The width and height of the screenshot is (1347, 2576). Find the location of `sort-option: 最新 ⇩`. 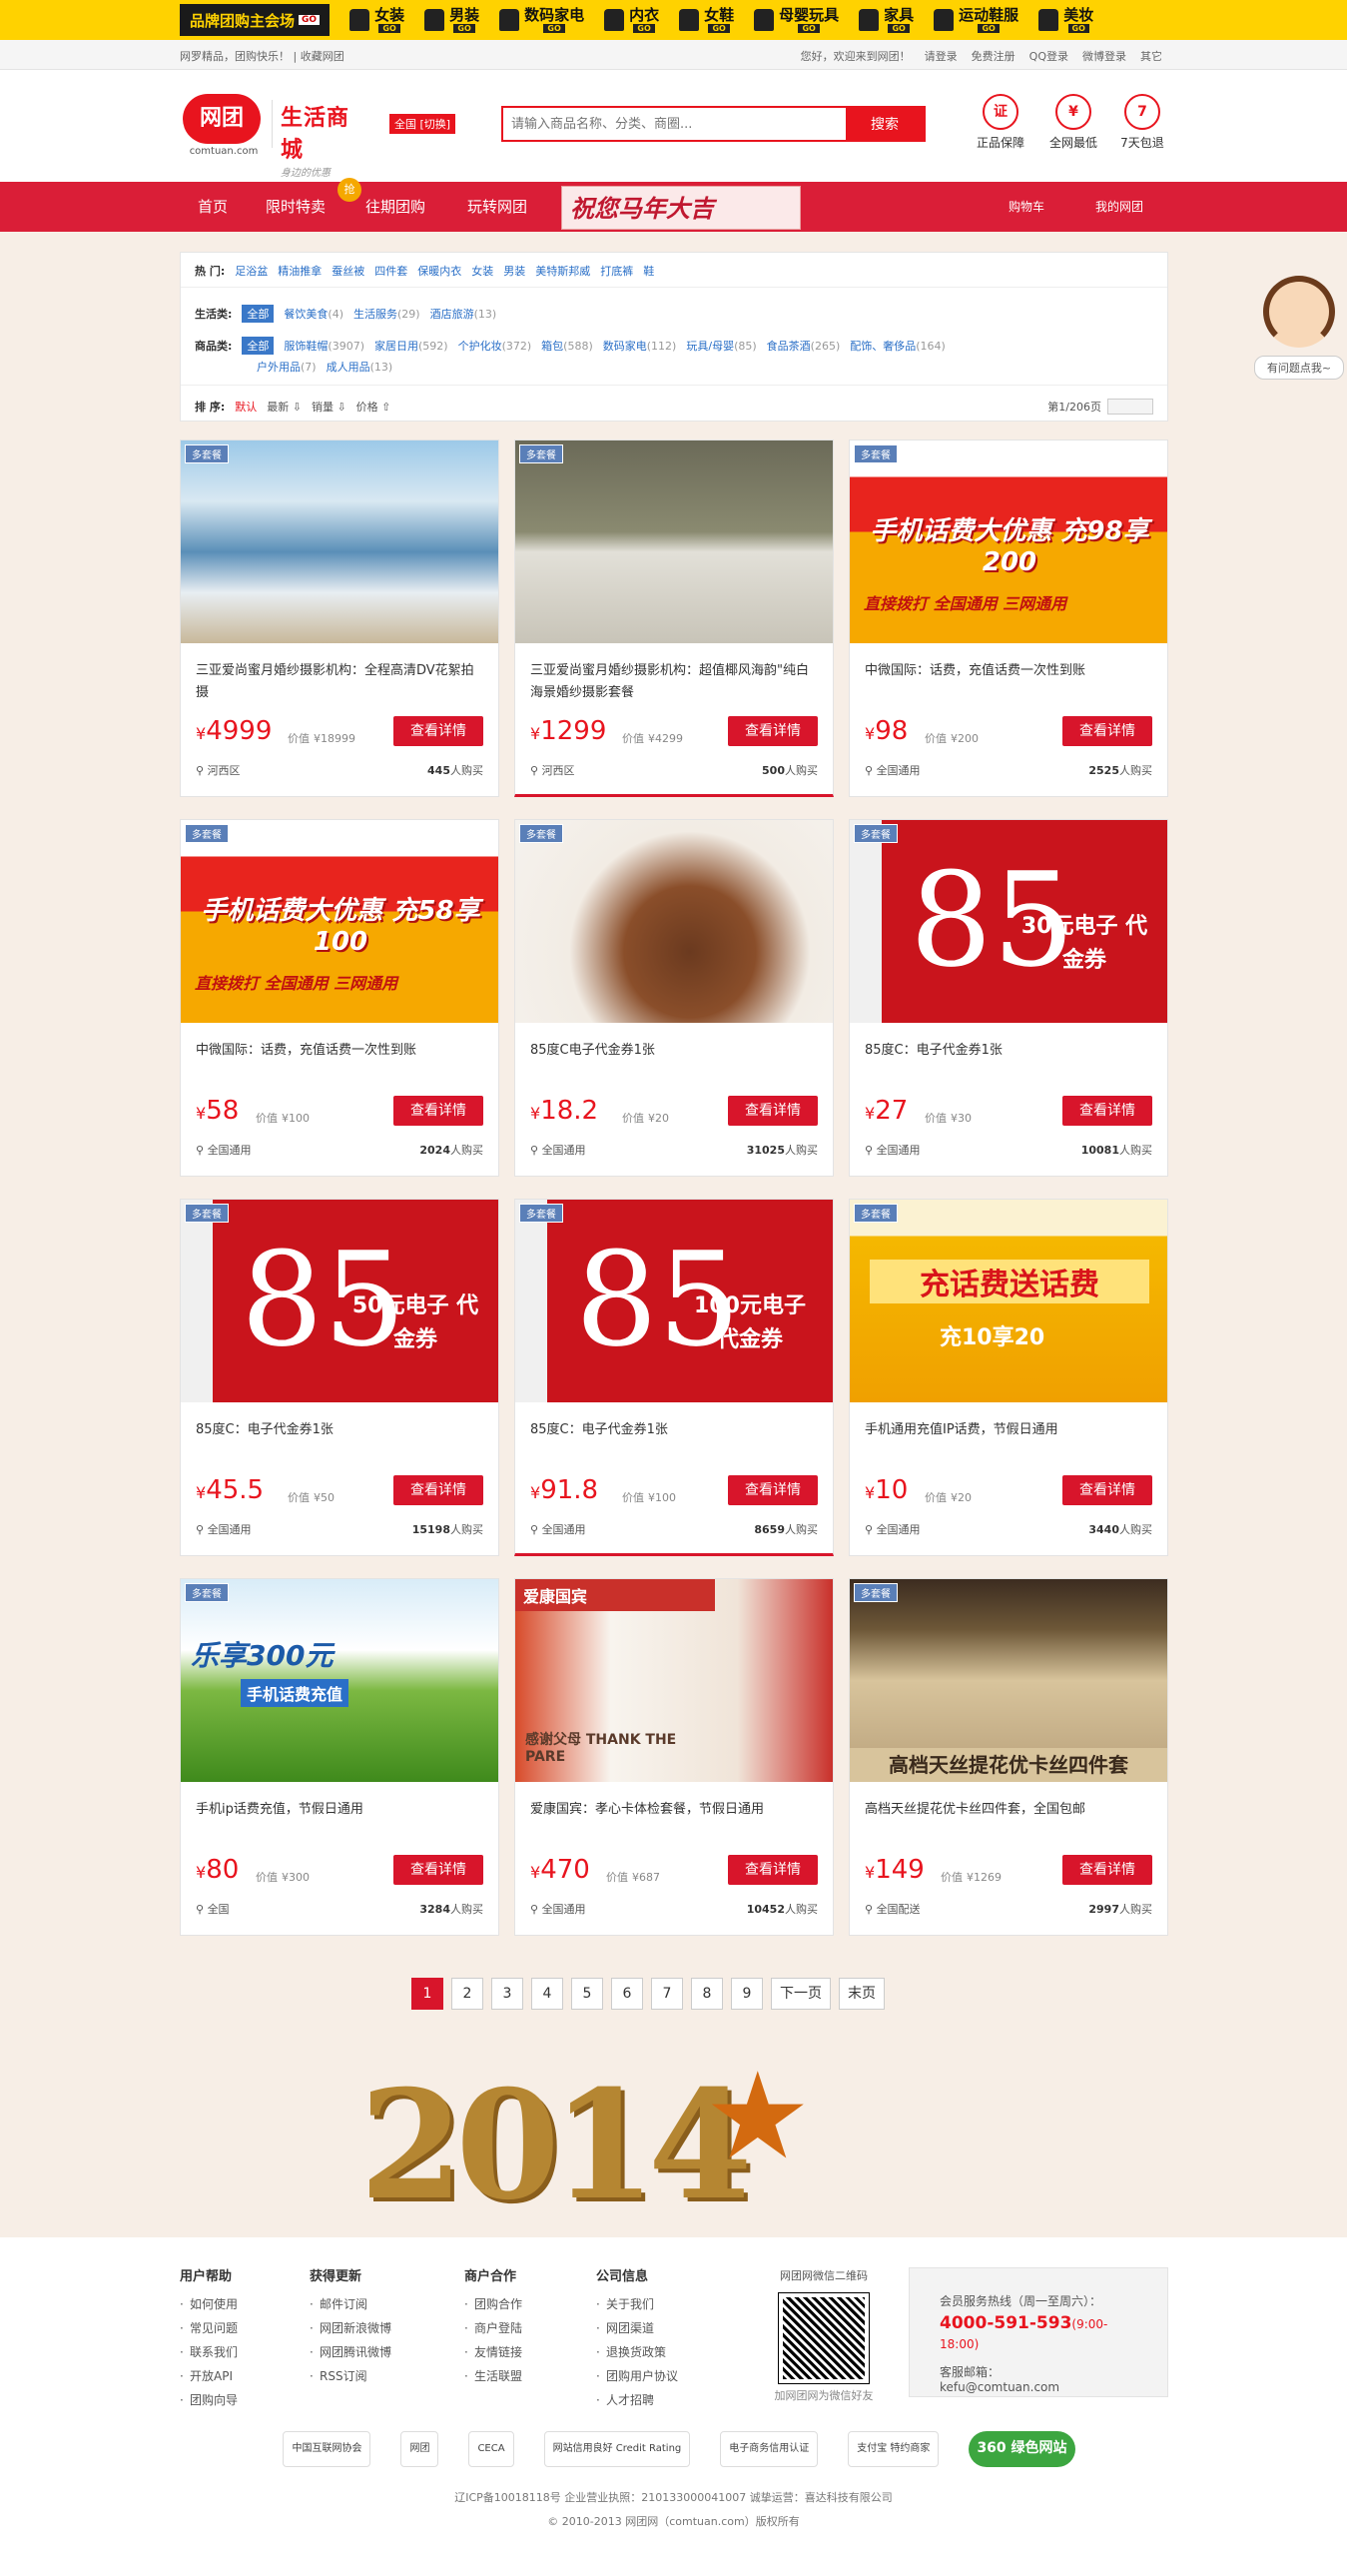

sort-option: 最新 ⇩ is located at coordinates (284, 407).